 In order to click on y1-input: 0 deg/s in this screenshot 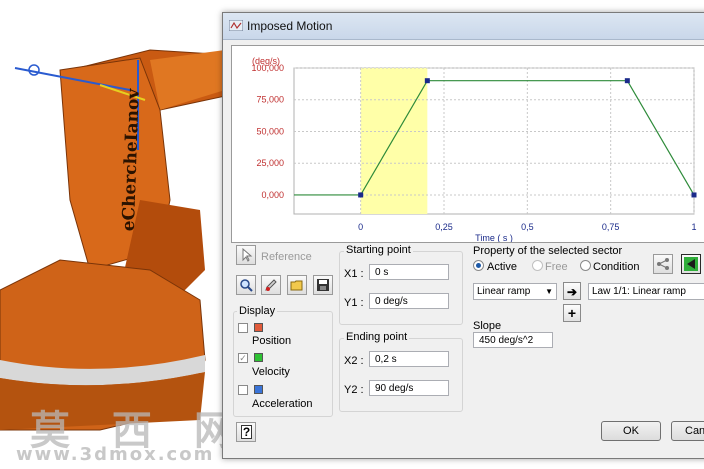, I will do `click(409, 301)`.